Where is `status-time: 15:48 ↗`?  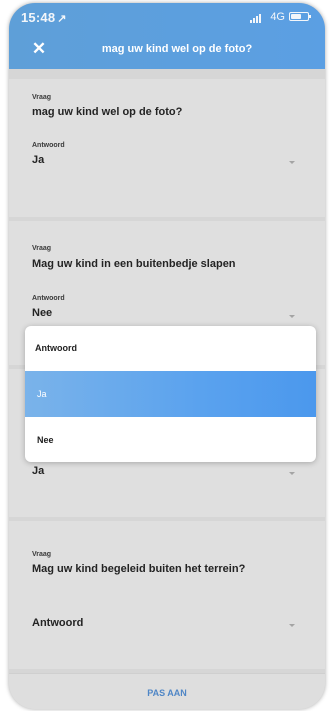 status-time: 15:48 ↗ is located at coordinates (44, 17).